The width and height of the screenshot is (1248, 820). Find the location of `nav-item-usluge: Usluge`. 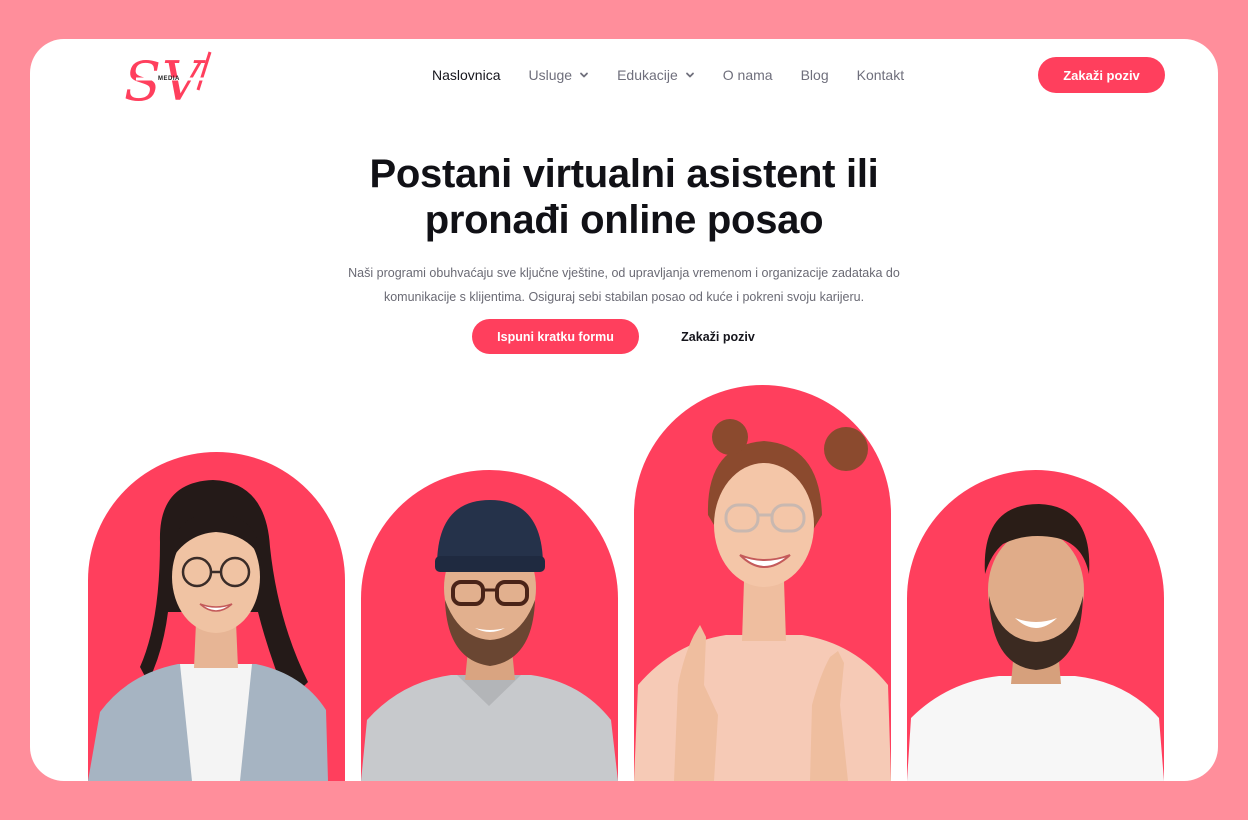

nav-item-usluge: Usluge is located at coordinates (558, 75).